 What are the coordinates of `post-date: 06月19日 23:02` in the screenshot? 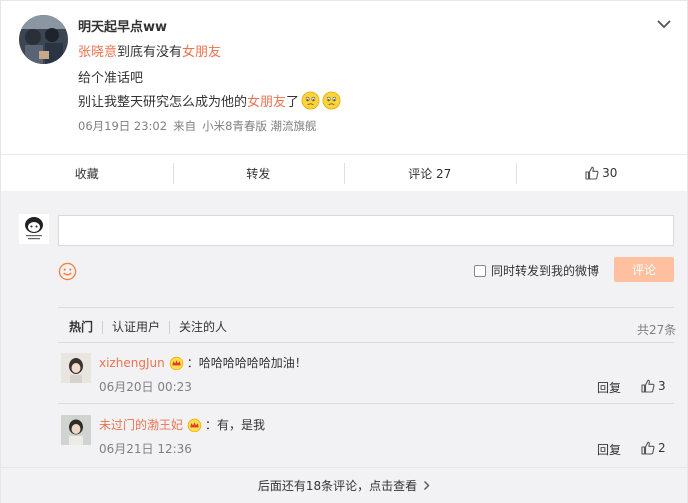 It's located at (122, 126).